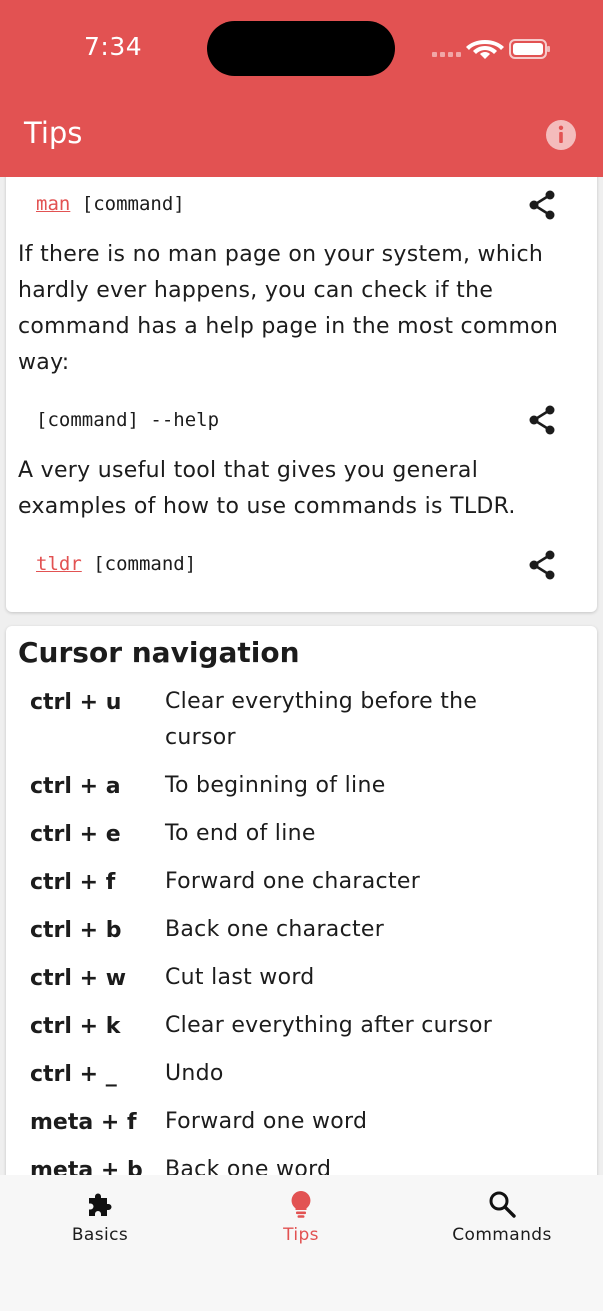 The height and width of the screenshot is (1311, 603). I want to click on shortcut-key: ctrl + e, so click(75, 834).